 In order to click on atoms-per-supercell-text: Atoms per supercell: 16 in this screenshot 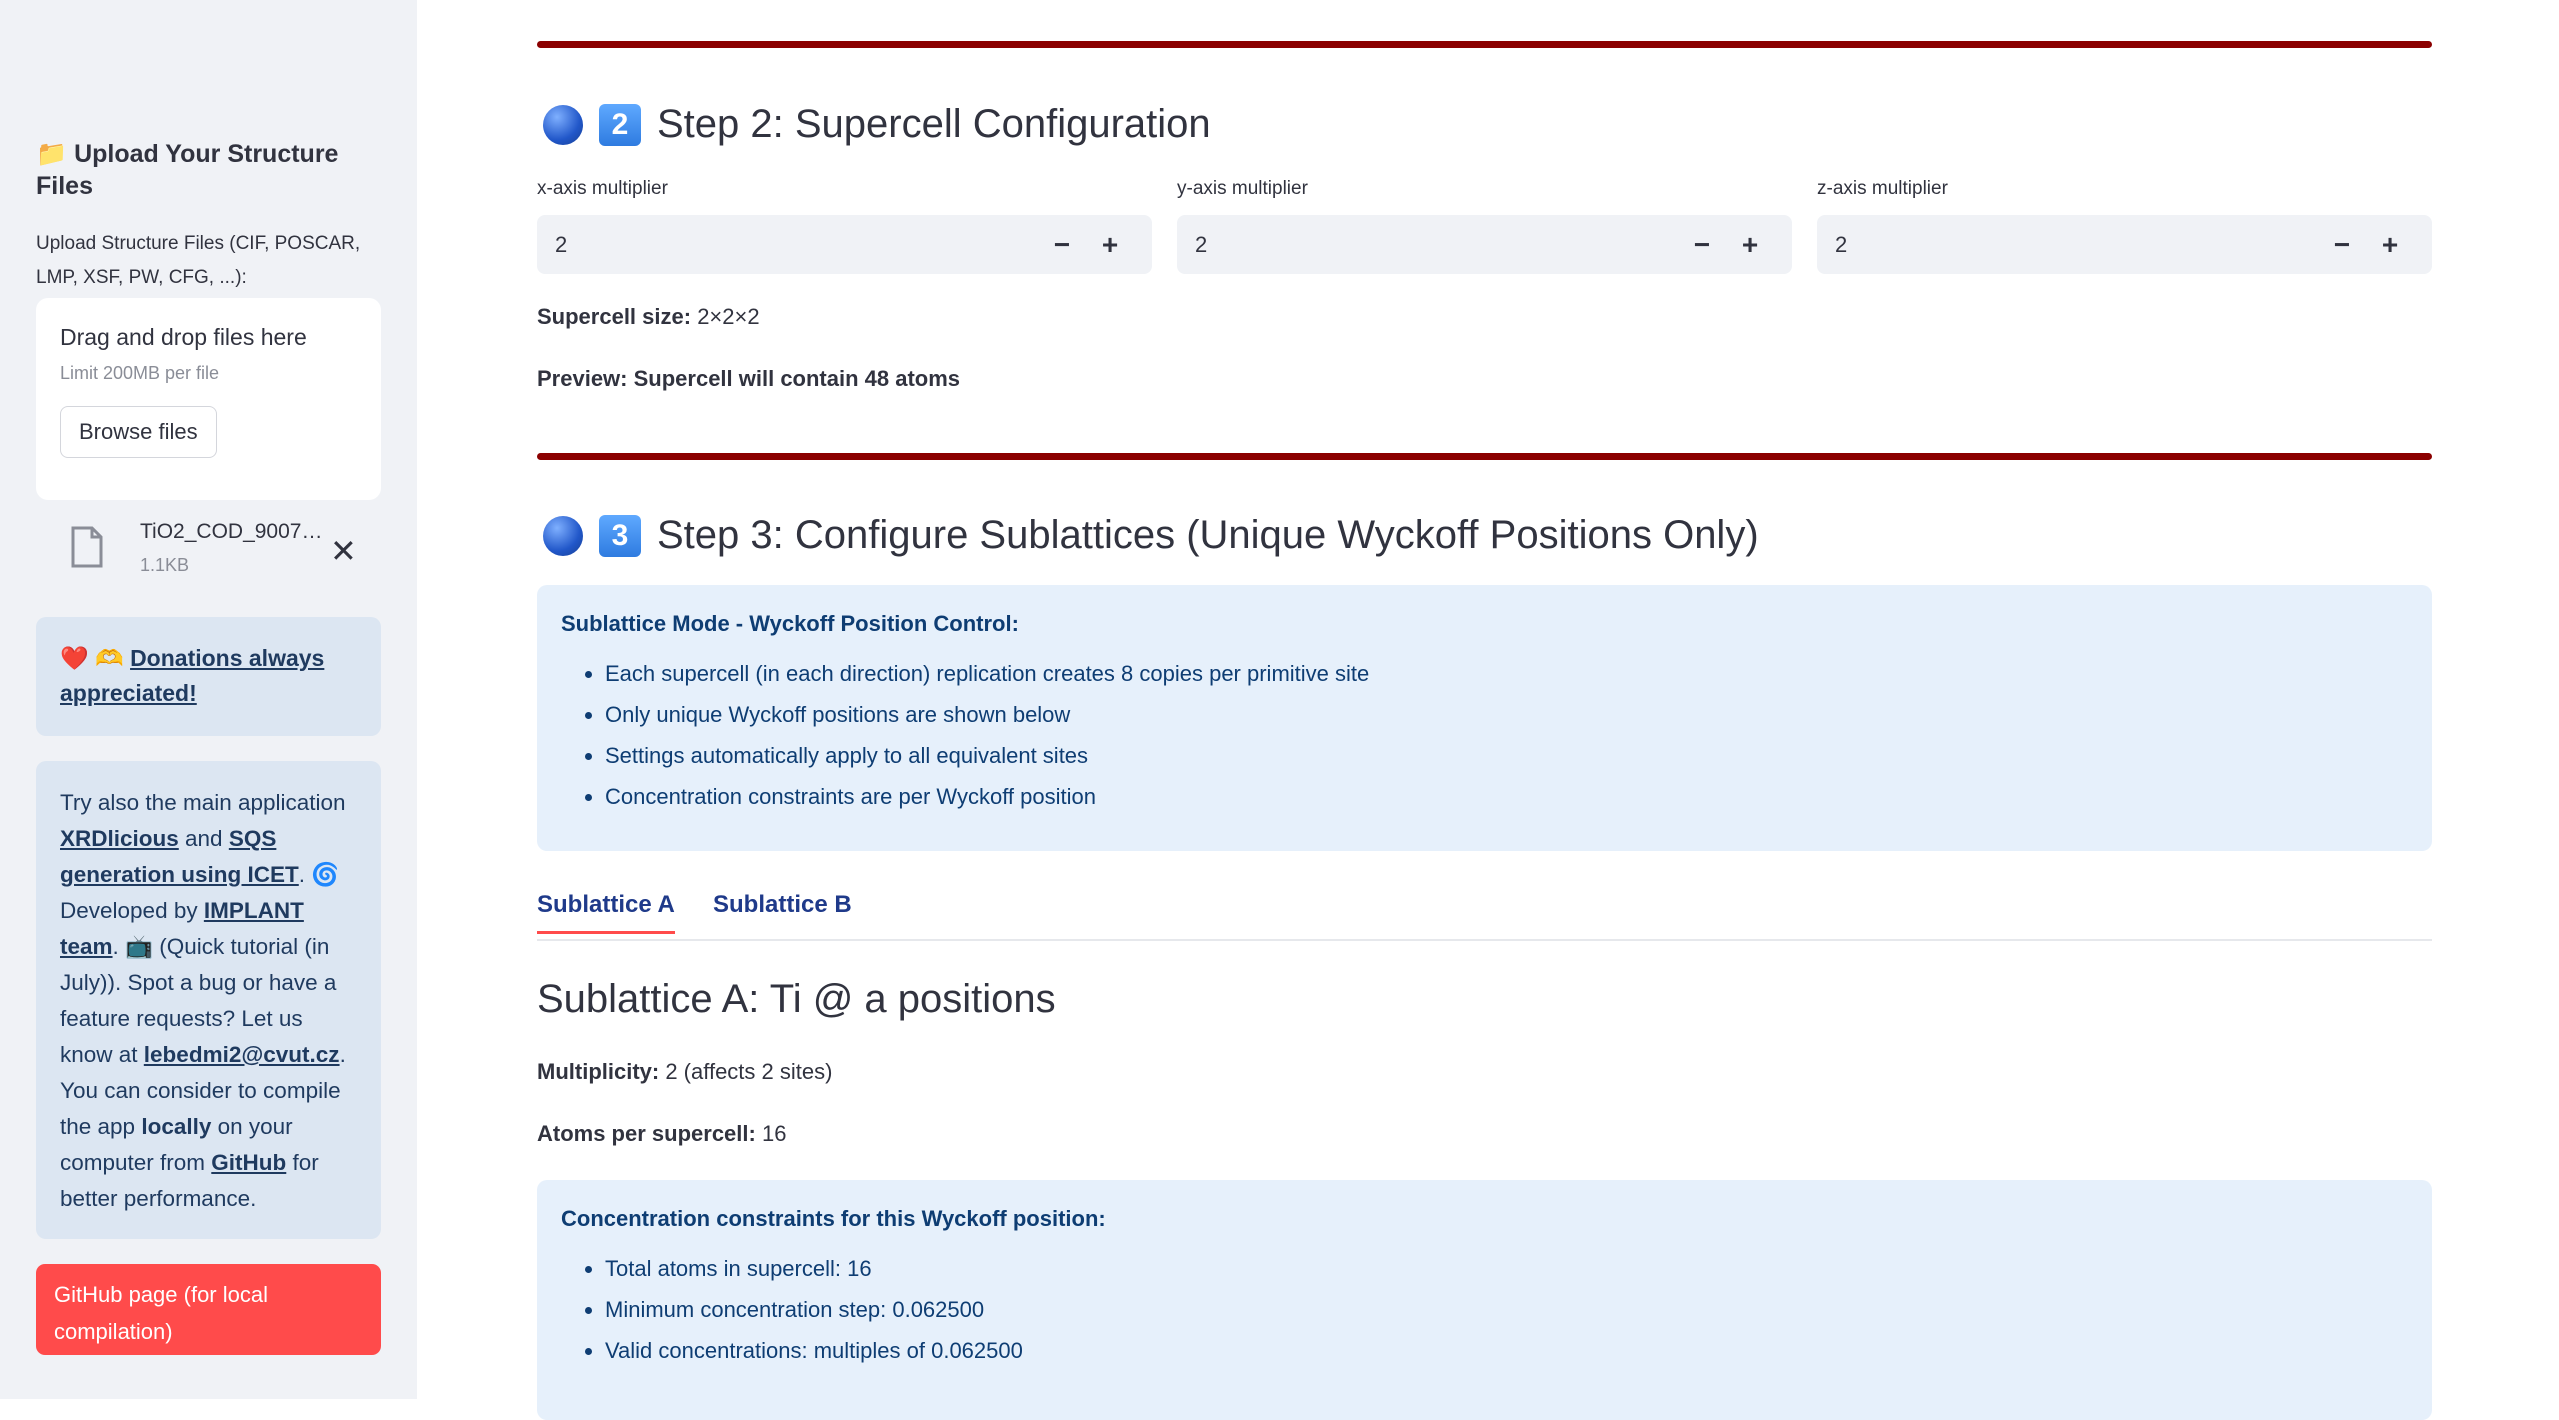, I will do `click(661, 1134)`.